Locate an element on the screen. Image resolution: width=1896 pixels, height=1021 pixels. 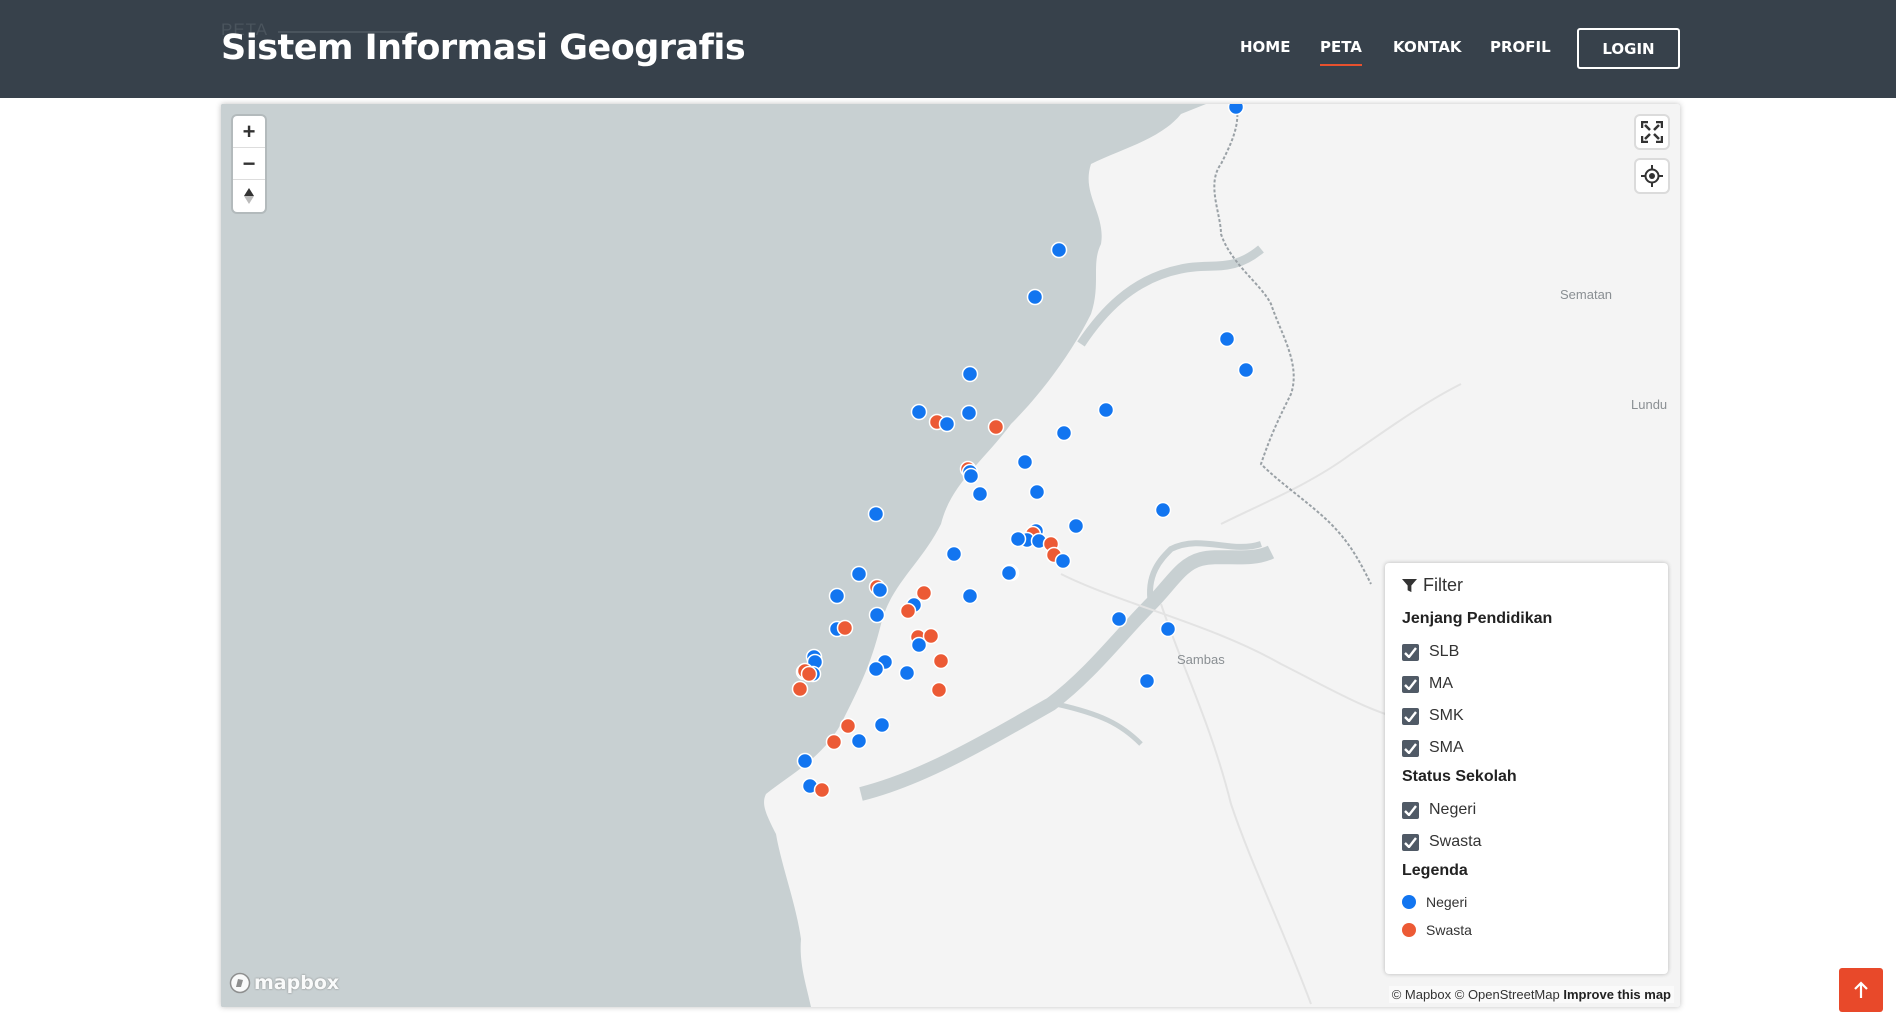
filter-title-text: Filter is located at coordinates (1443, 585).